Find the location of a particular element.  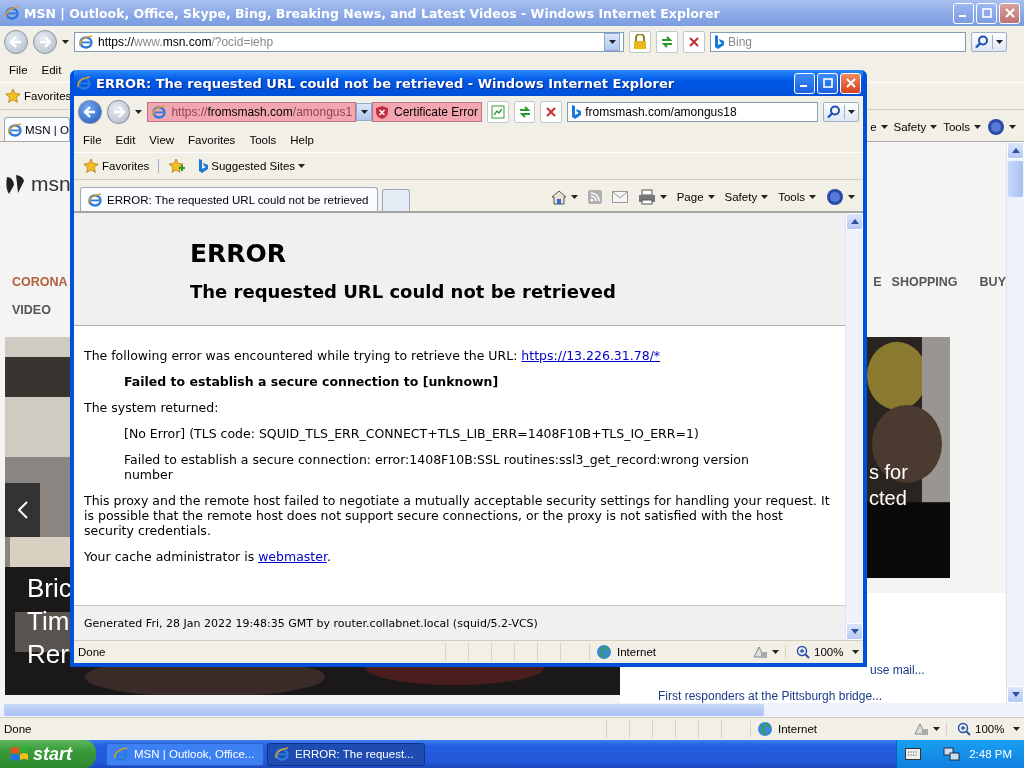

zone-label: Internet is located at coordinates (797, 729).